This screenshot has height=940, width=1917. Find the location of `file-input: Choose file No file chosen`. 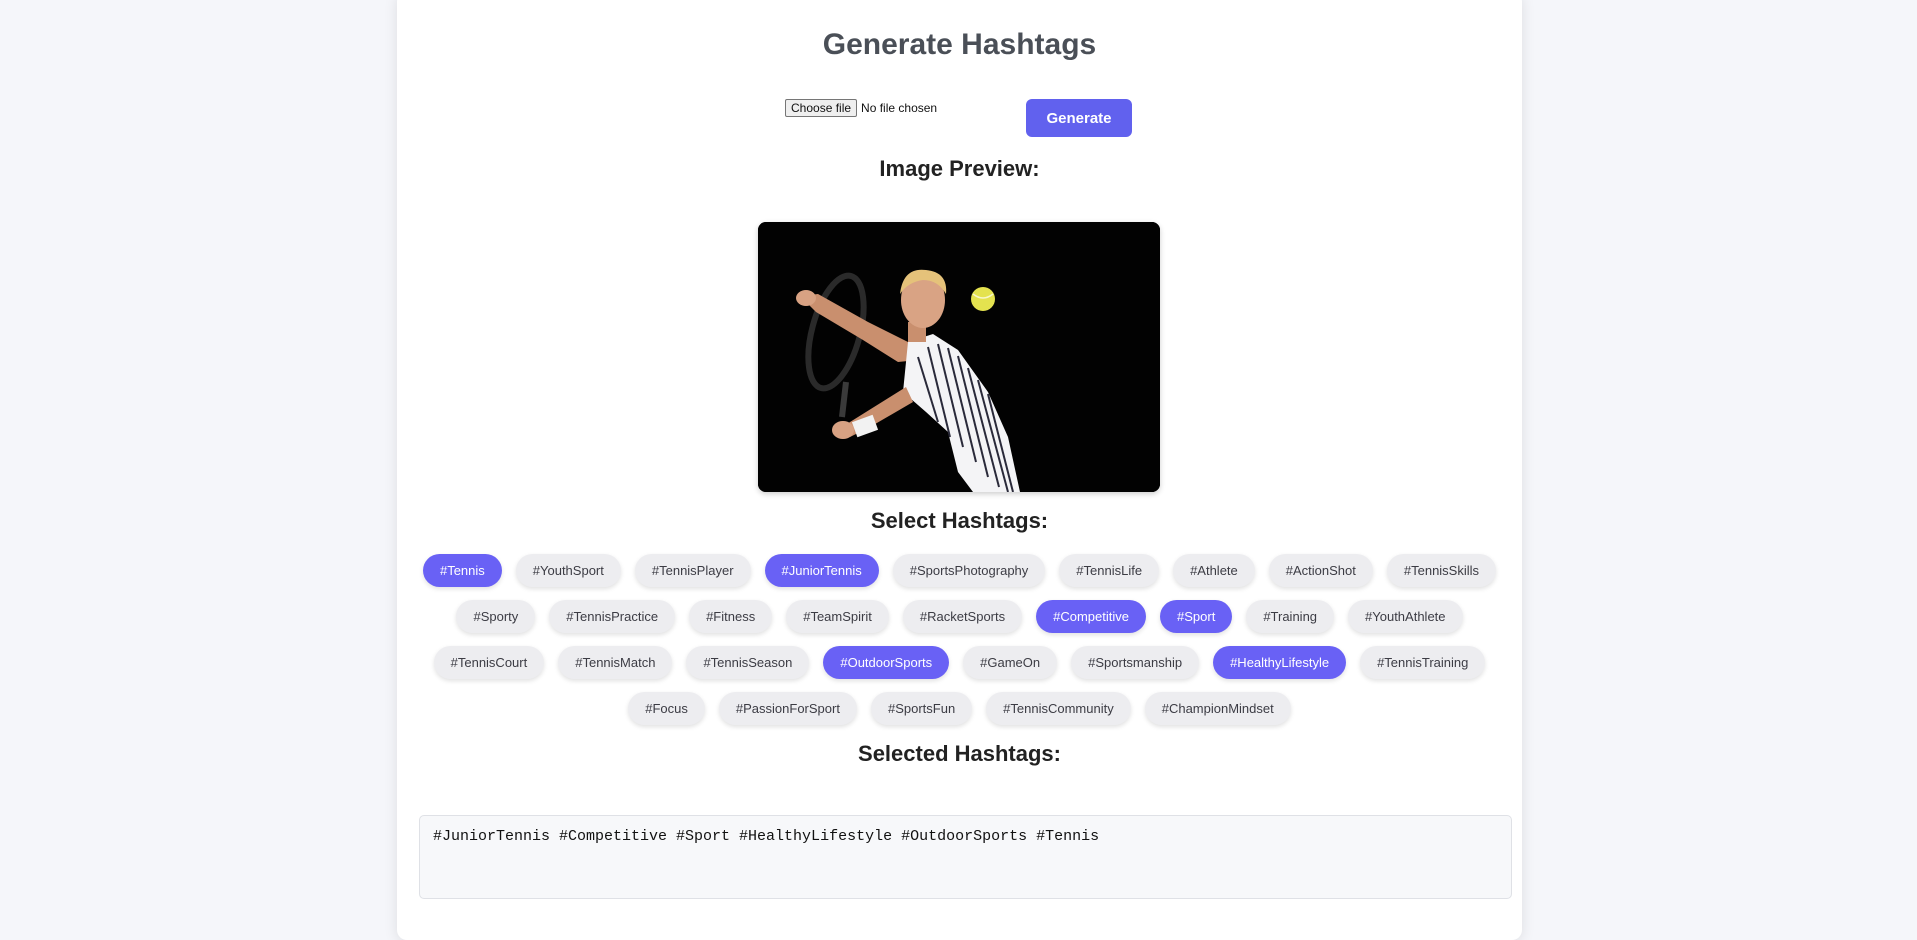

file-input: Choose file No file chosen is located at coordinates (861, 108).